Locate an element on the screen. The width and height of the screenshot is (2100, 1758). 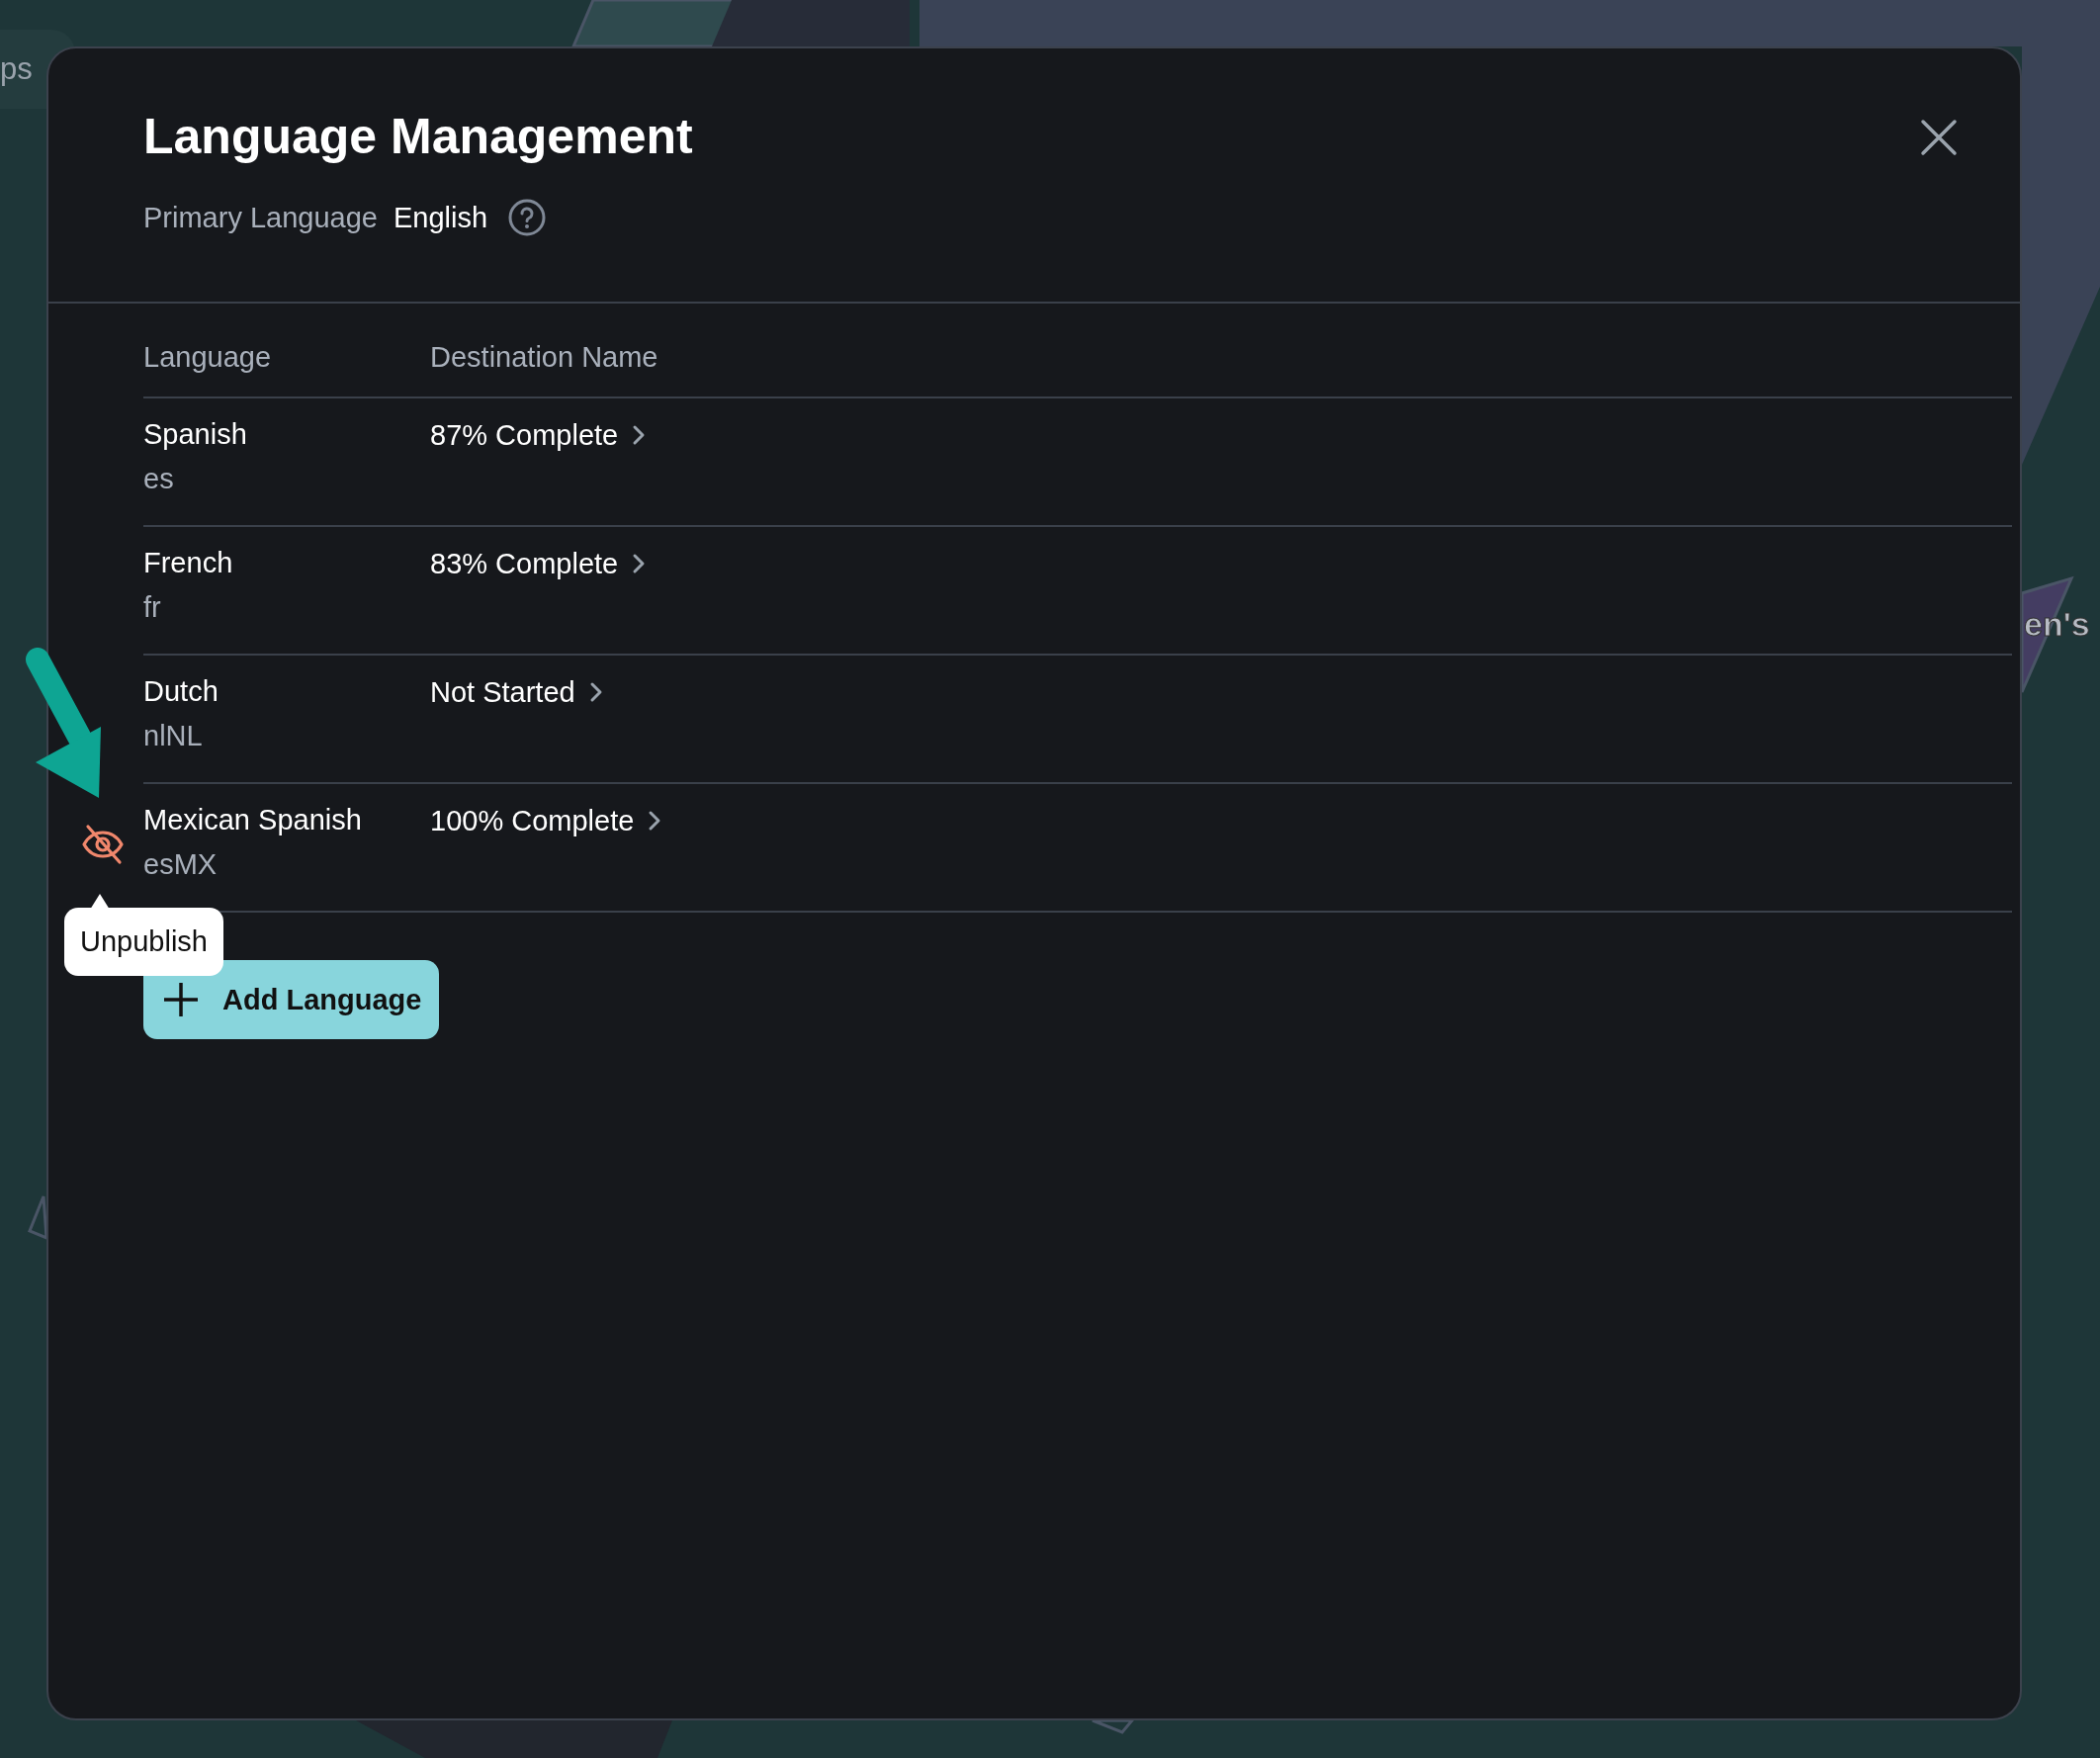
language-code: fr is located at coordinates (152, 608).